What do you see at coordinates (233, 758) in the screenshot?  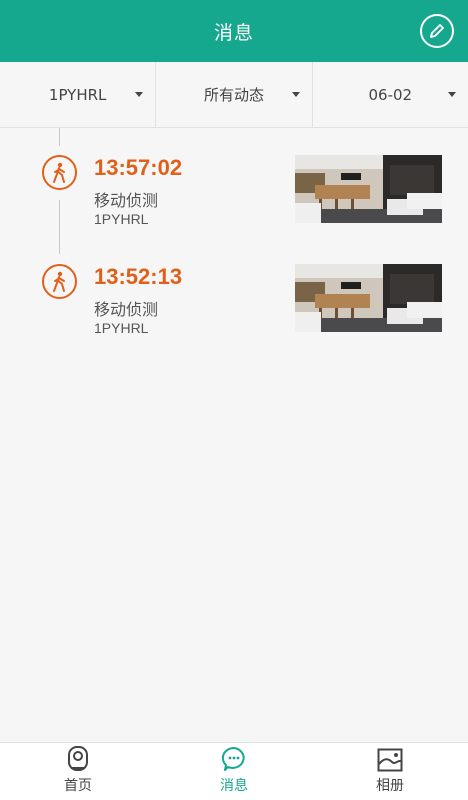 I see `chat-bubble-icon` at bounding box center [233, 758].